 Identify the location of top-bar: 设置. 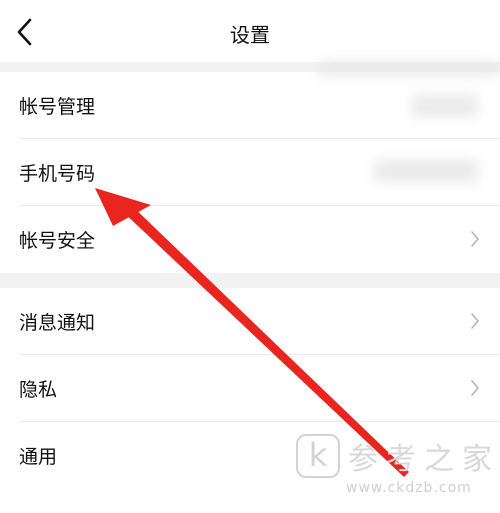
(250, 31).